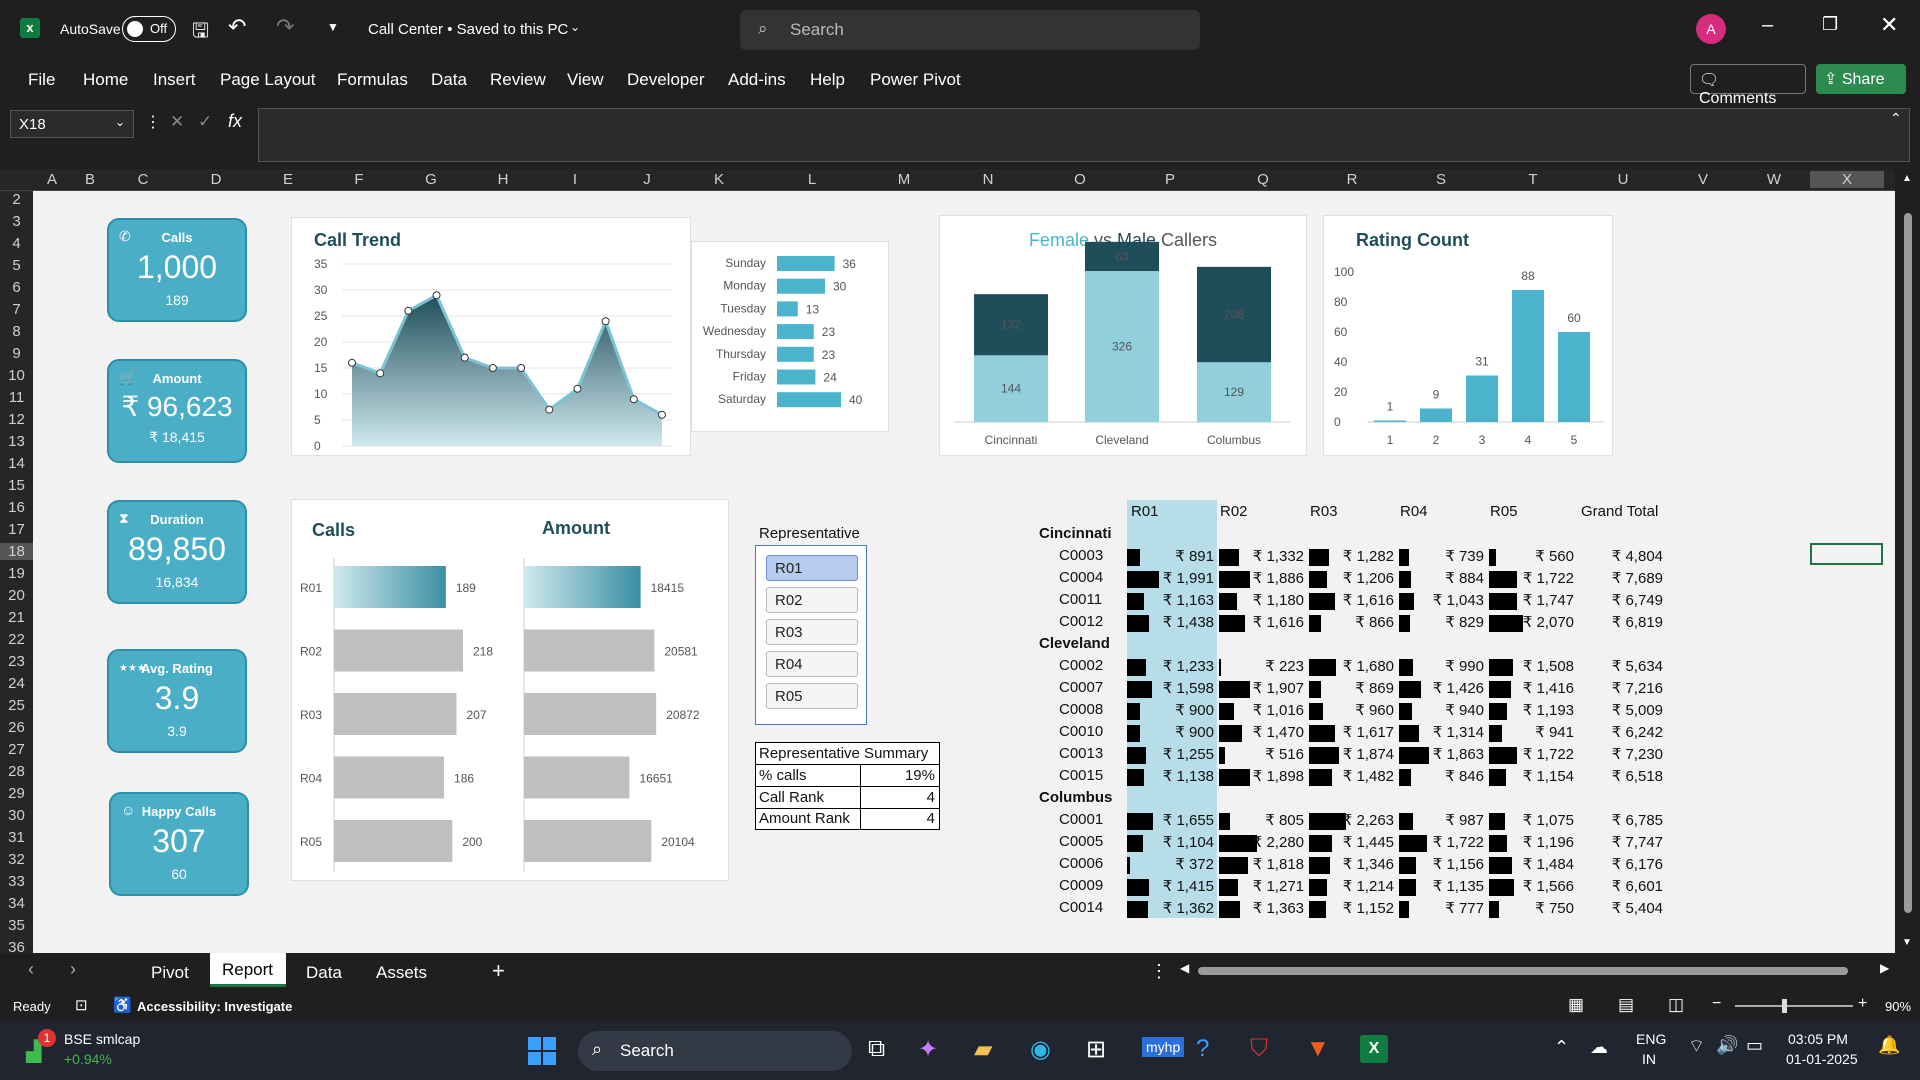 This screenshot has height=1080, width=1920. What do you see at coordinates (52, 179) in the screenshot?
I see `column-header: A` at bounding box center [52, 179].